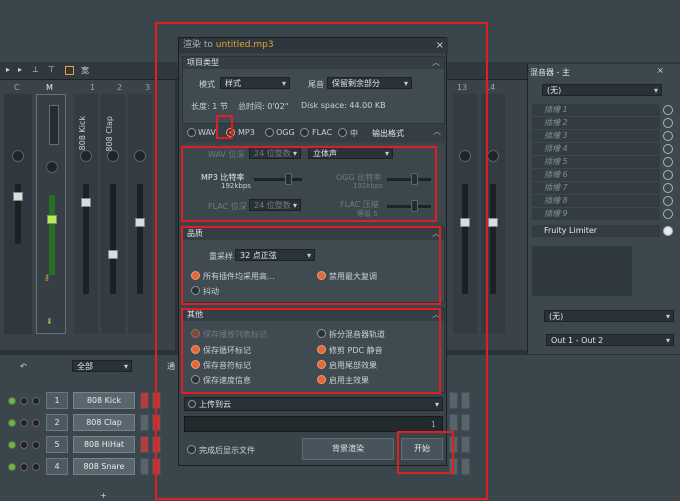  I want to click on mixer-strip-current, so click(18, 214).